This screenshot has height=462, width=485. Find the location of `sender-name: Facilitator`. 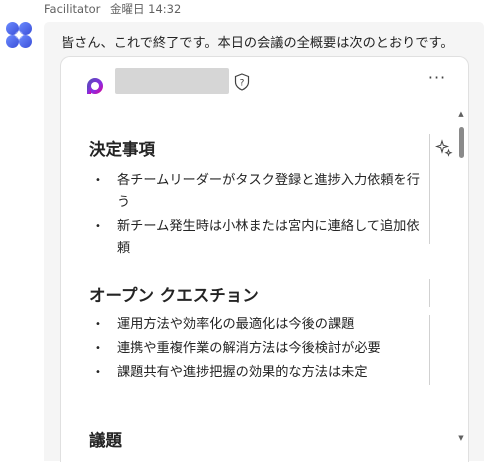

sender-name: Facilitator is located at coordinates (72, 9).